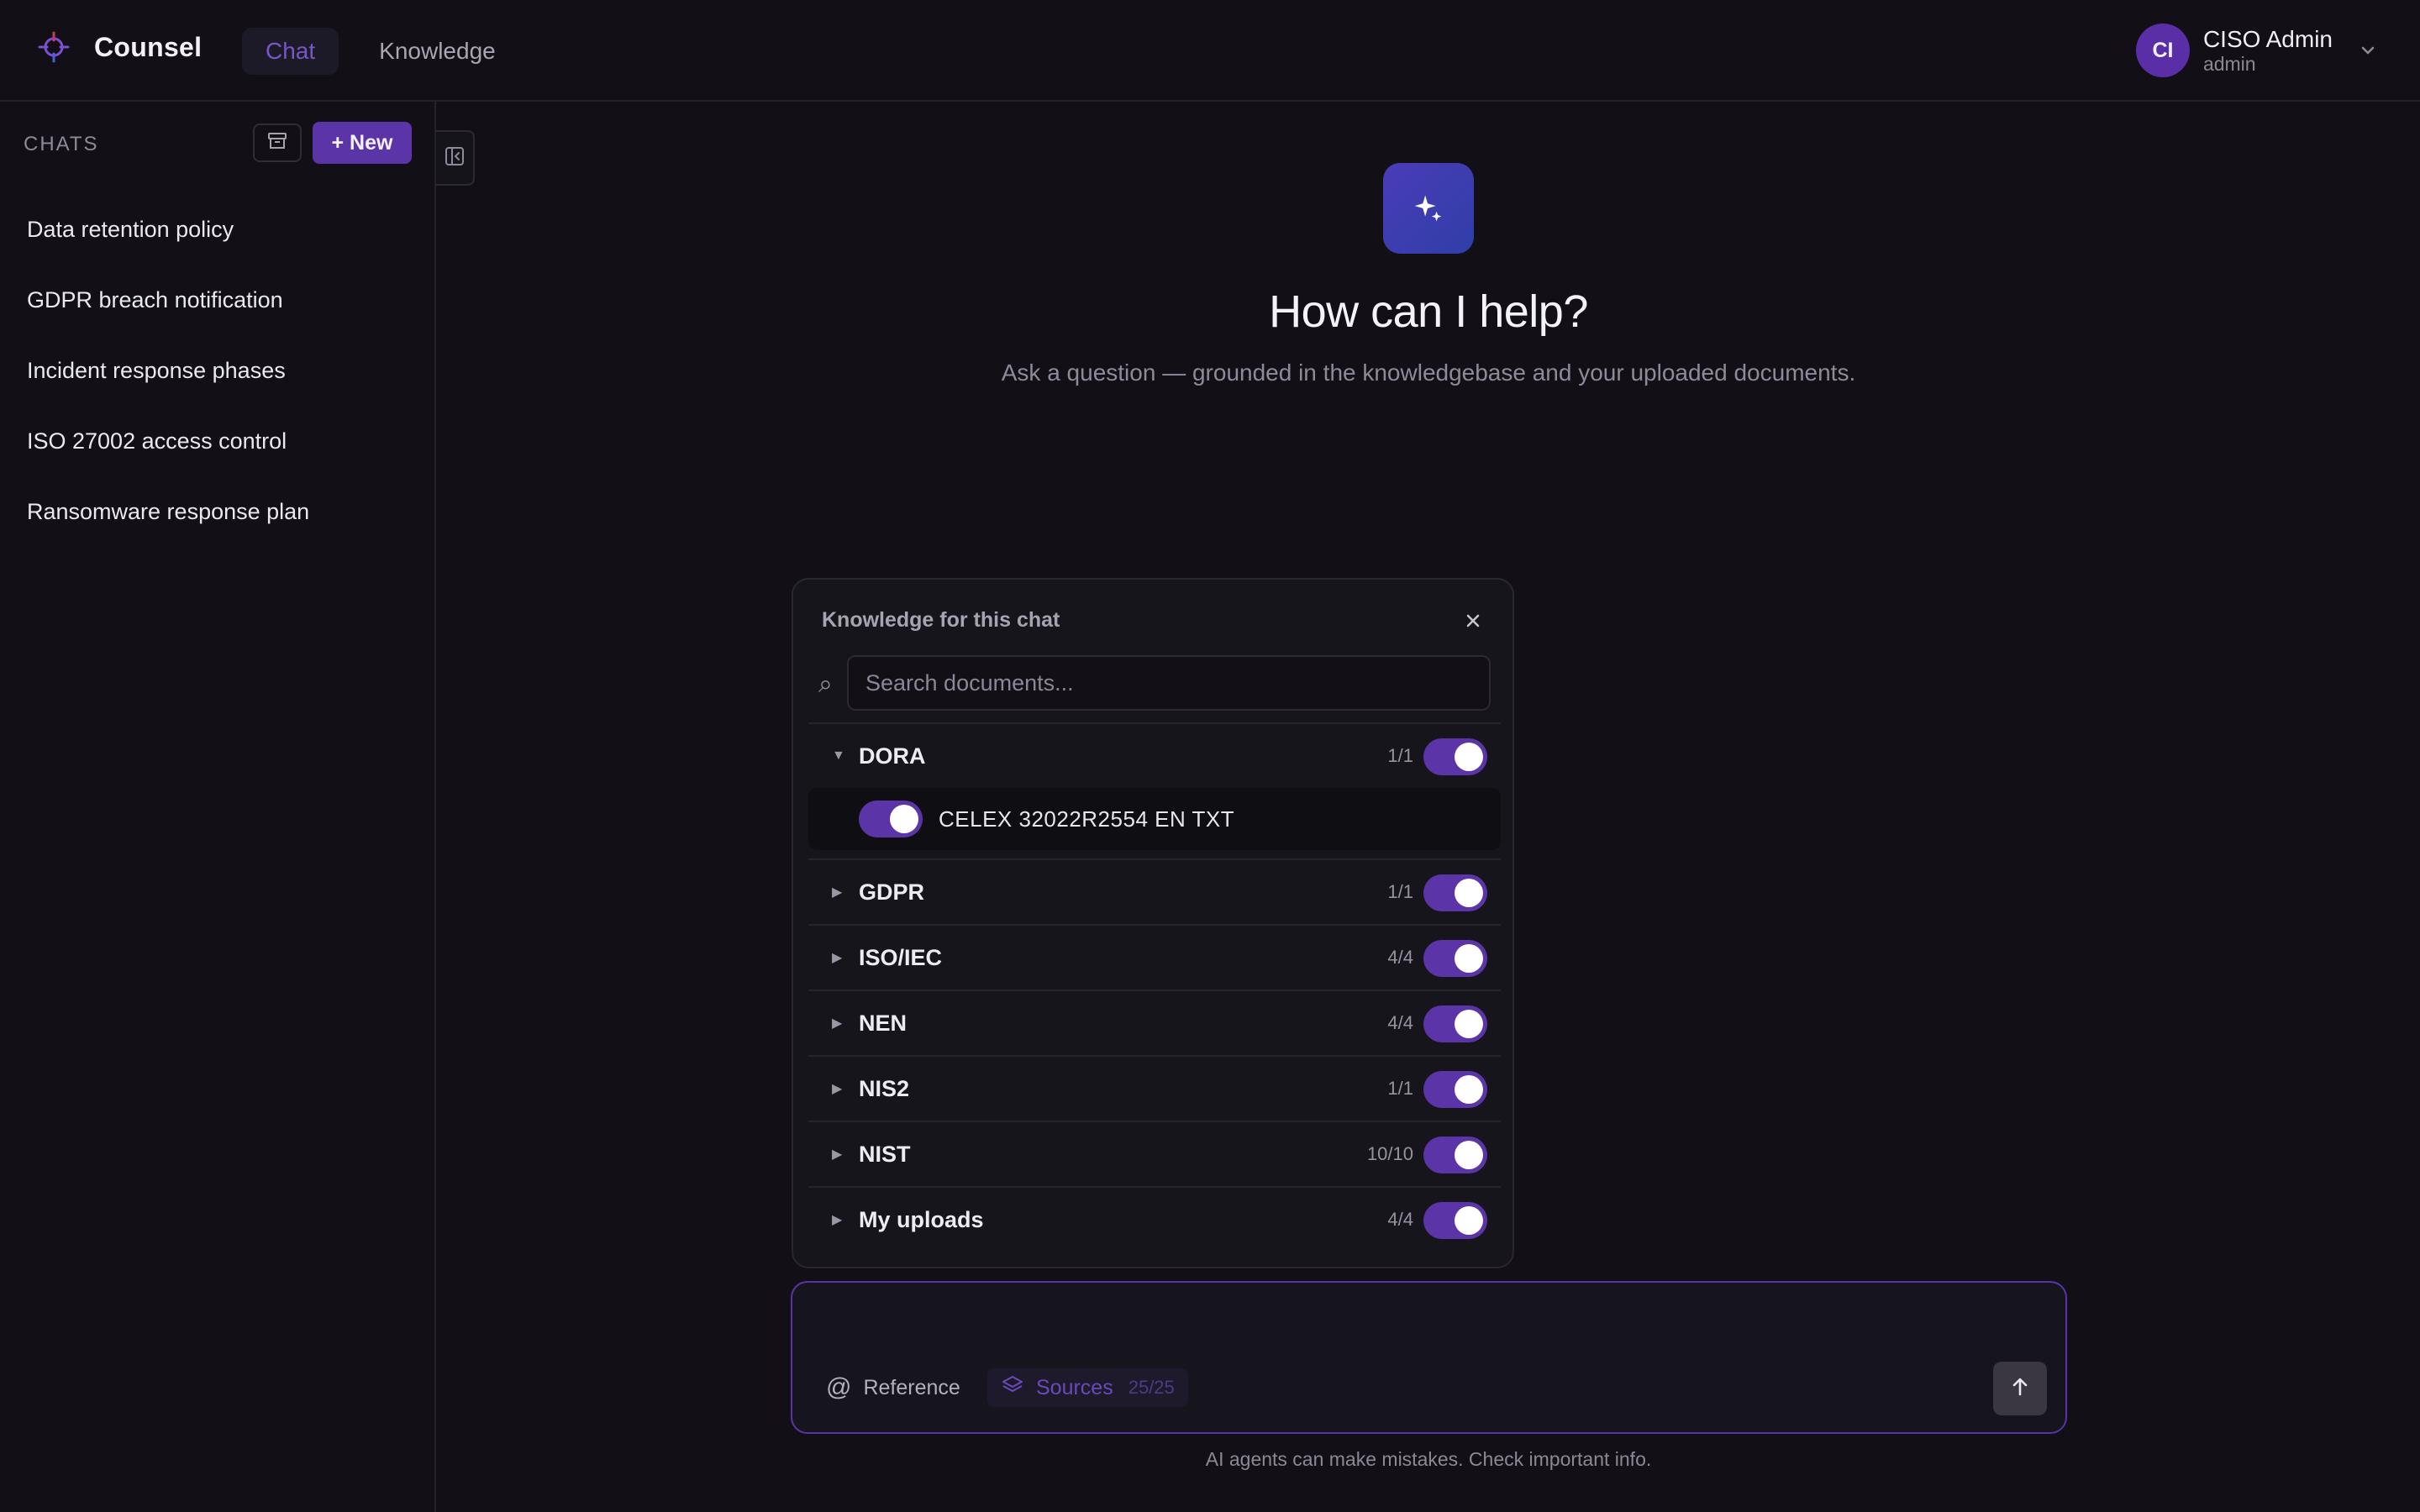 The width and height of the screenshot is (2420, 1512). I want to click on knowledge-group-nen: ▶ NEN 4/4, so click(1154, 1022).